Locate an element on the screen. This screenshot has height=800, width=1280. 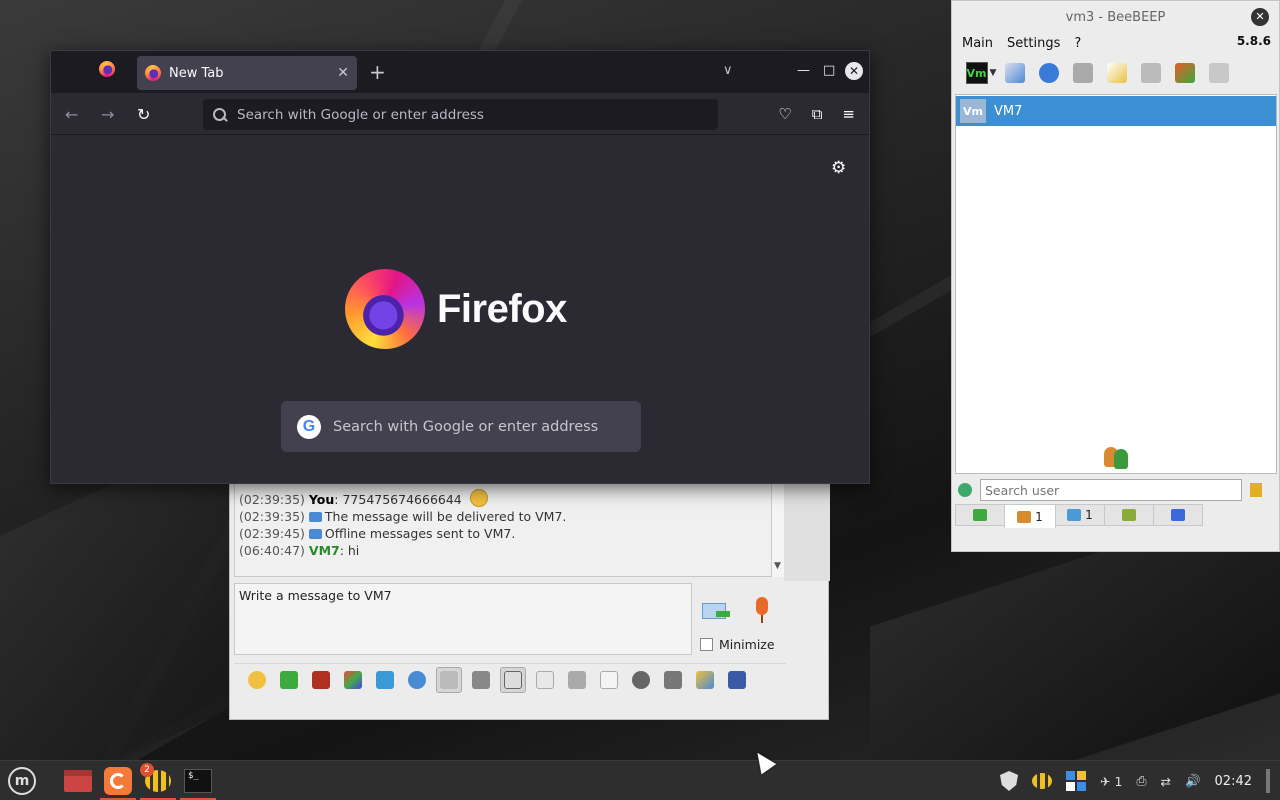
send-file-icon is located at coordinates (577, 679).